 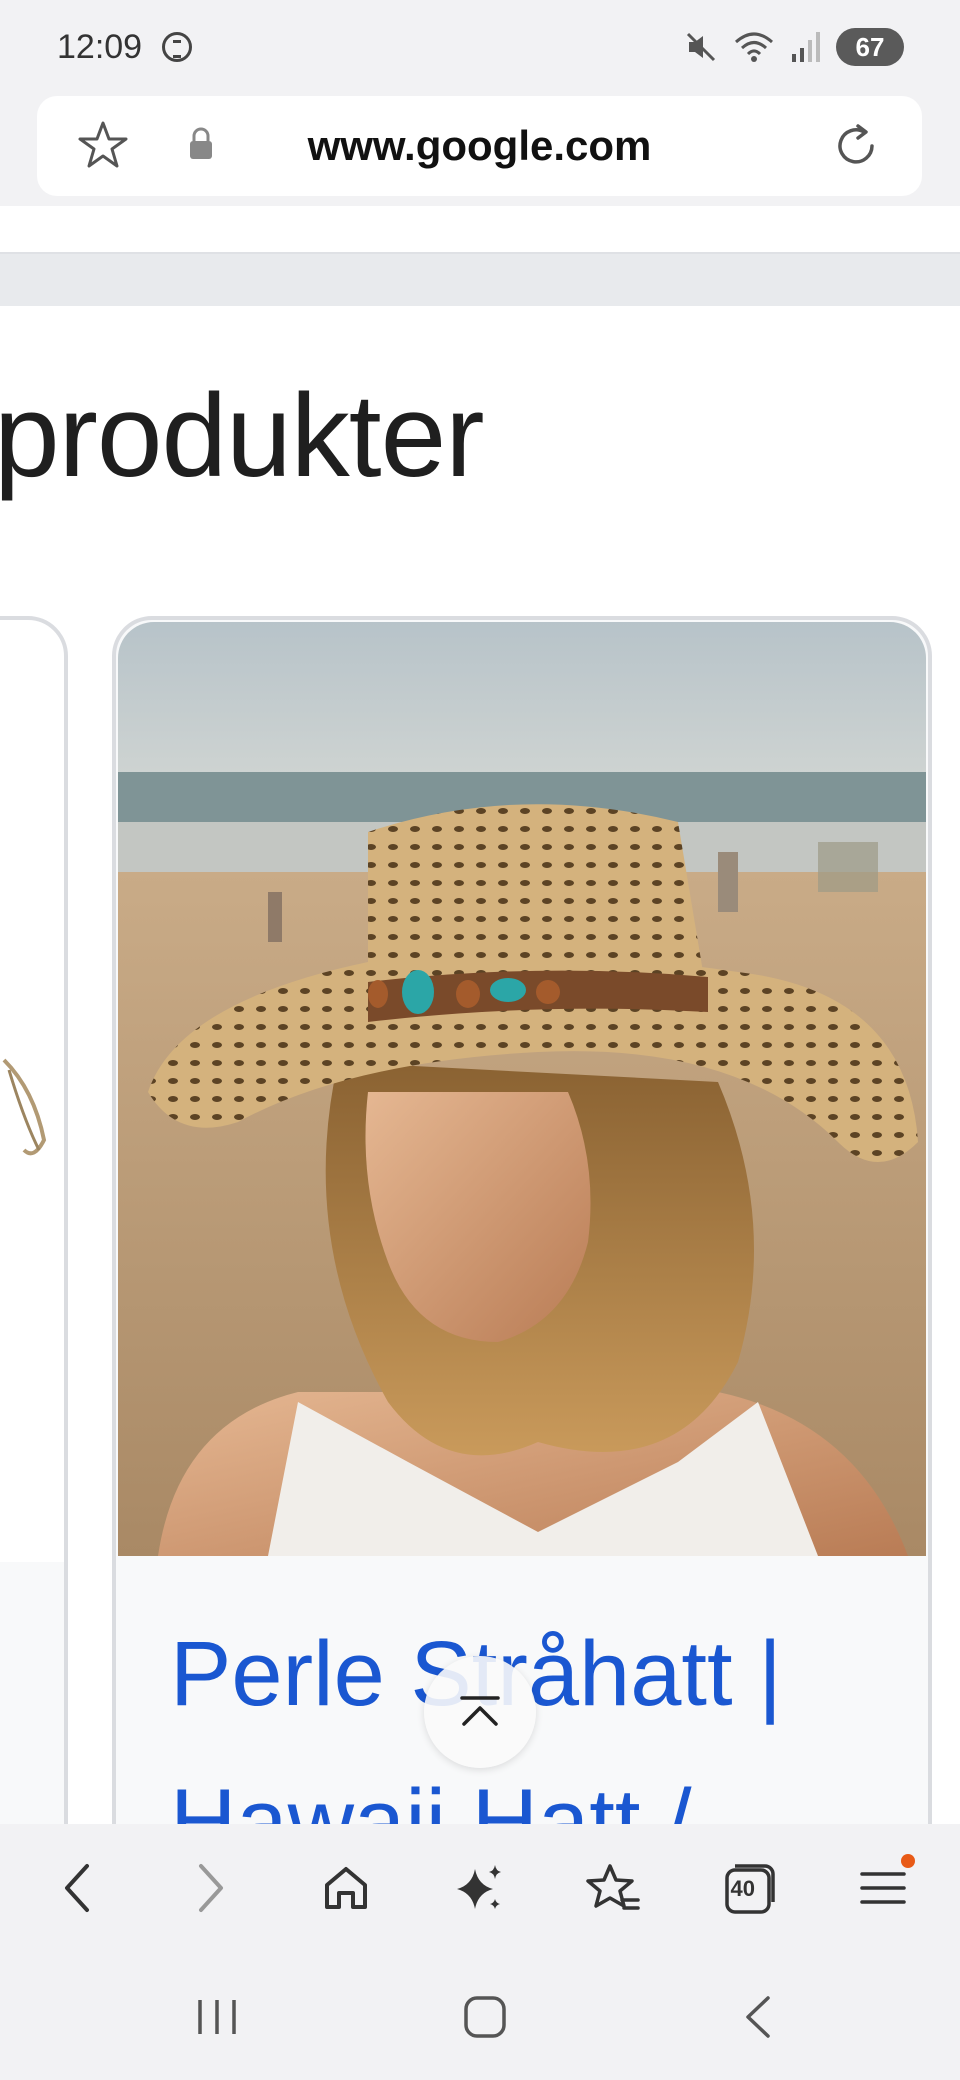 I want to click on recents-icon, so click(x=217, y=2017).